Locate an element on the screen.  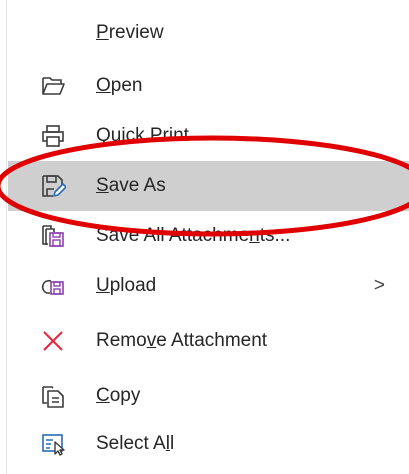
menu-item-save-as: Save As is located at coordinates (208, 186).